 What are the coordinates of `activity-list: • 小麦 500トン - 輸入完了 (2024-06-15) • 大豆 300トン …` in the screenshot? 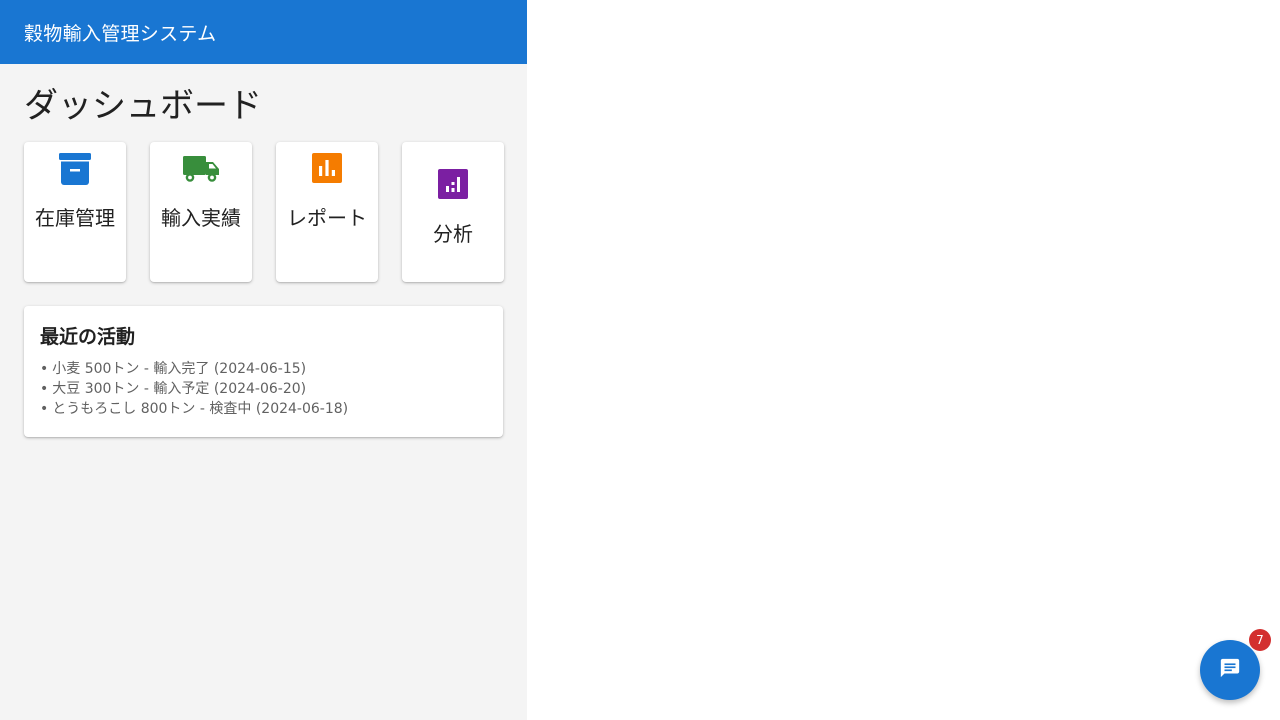 It's located at (263, 389).